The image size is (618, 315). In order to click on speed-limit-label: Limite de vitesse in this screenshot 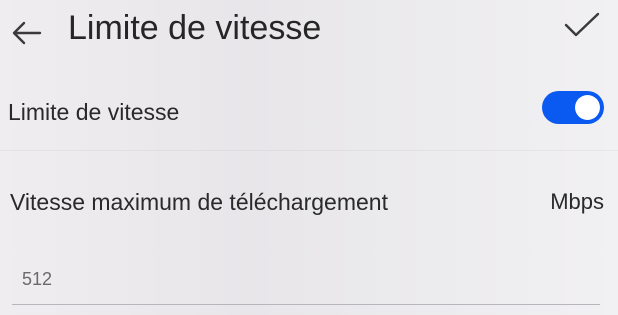, I will do `click(94, 112)`.